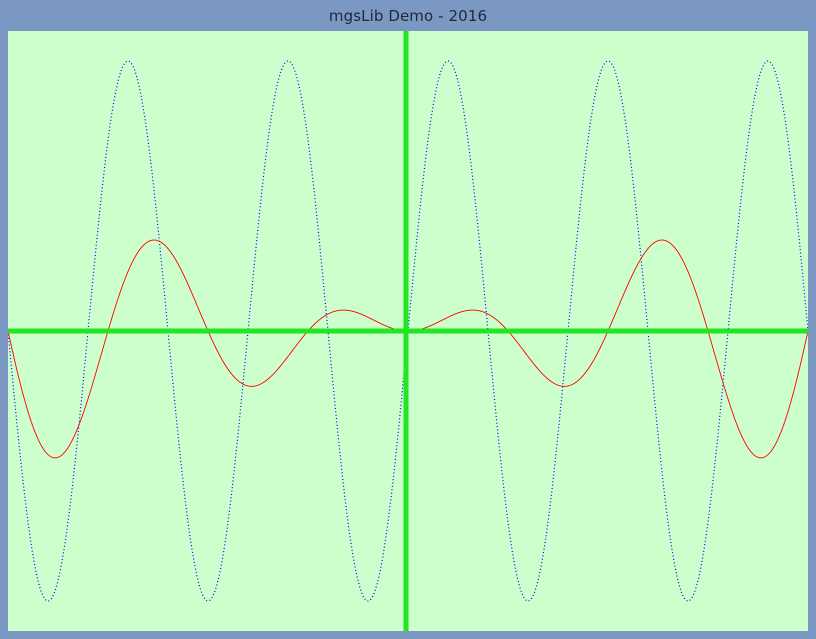 The image size is (816, 639). I want to click on title-bar: mgsLib Demo - 2016, so click(408, 15).